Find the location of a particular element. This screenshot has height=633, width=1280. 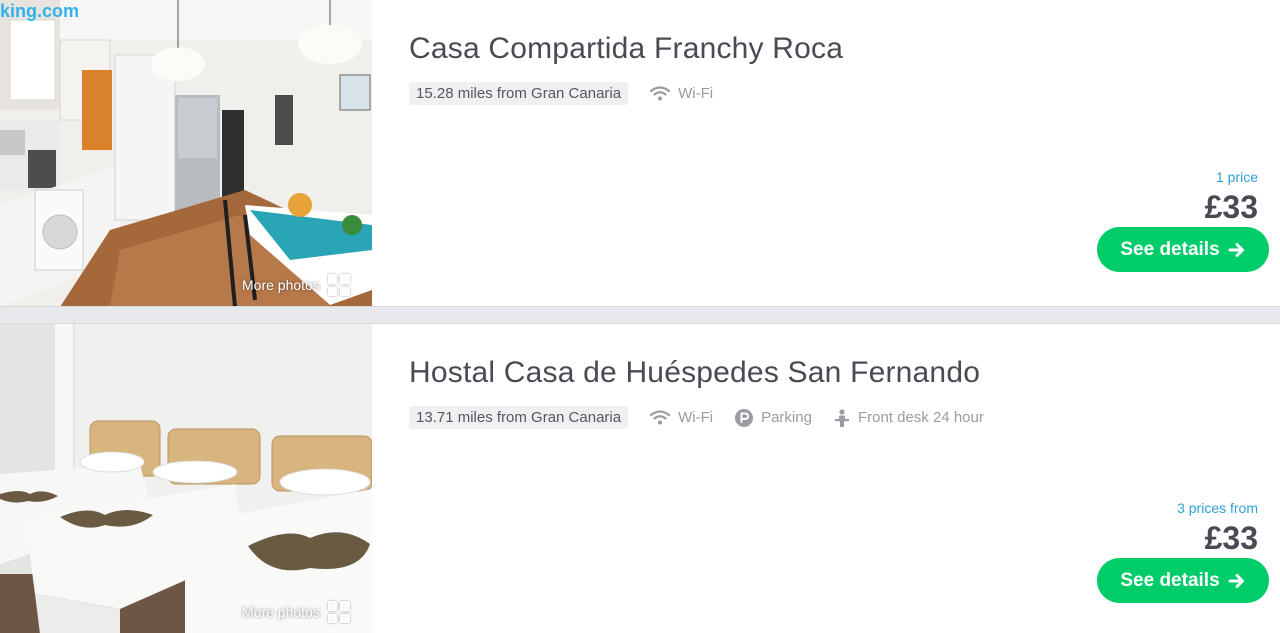

photo-watermark: king.com is located at coordinates (40, 11).